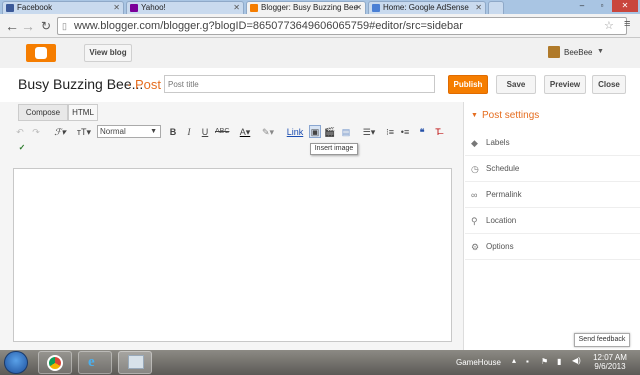 The image size is (640, 375). What do you see at coordinates (516, 84) in the screenshot?
I see `save-button: Save` at bounding box center [516, 84].